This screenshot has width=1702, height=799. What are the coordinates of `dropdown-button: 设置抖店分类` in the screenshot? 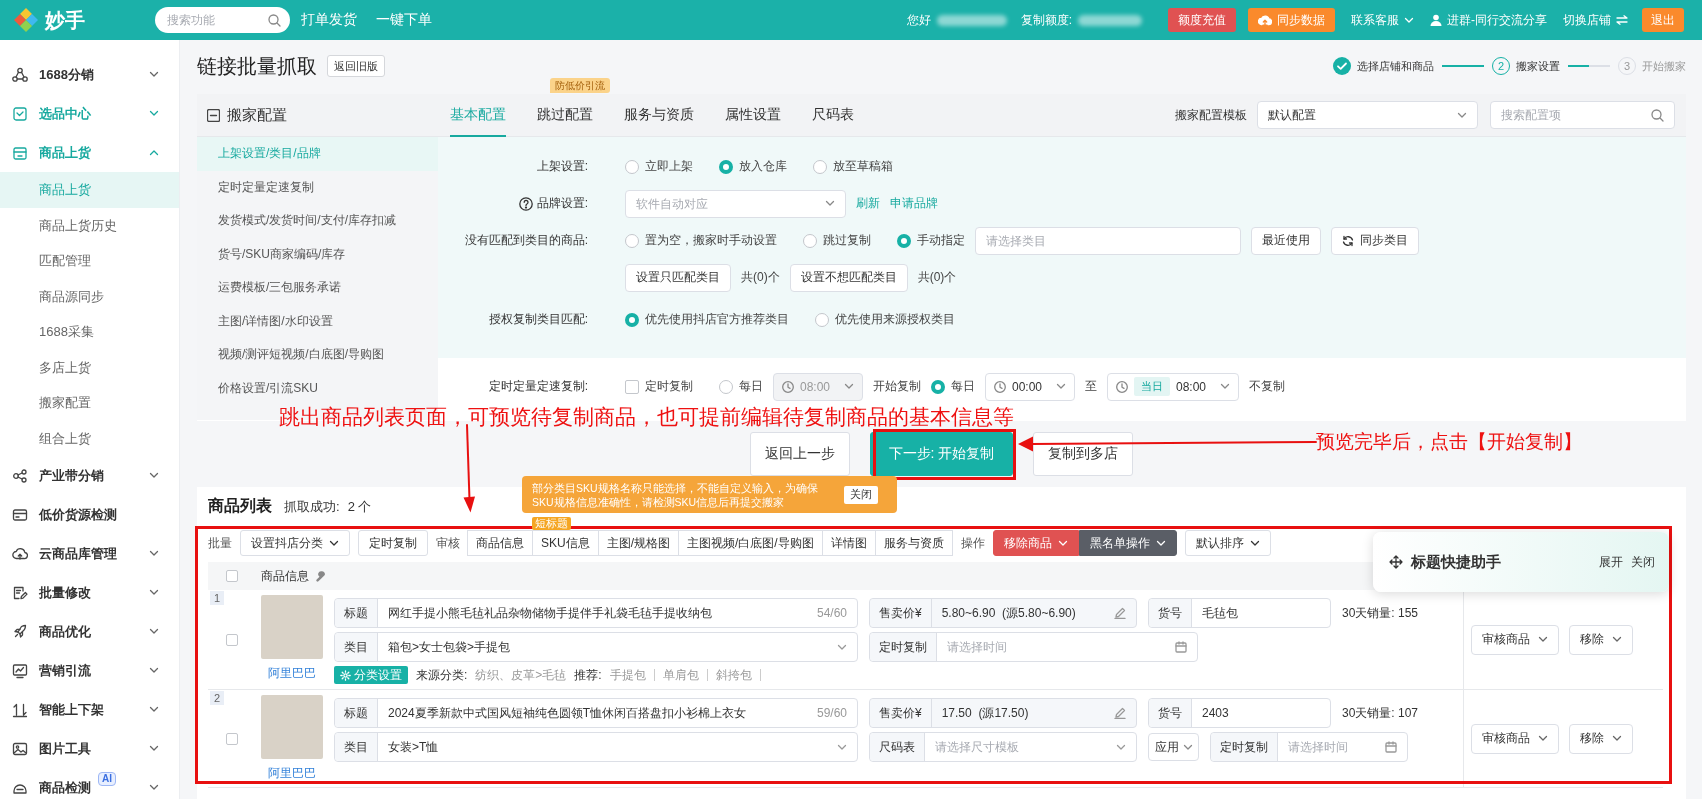 It's located at (295, 543).